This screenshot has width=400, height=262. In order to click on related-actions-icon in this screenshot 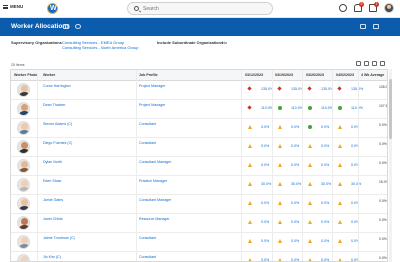, I will do `click(66, 26)`.